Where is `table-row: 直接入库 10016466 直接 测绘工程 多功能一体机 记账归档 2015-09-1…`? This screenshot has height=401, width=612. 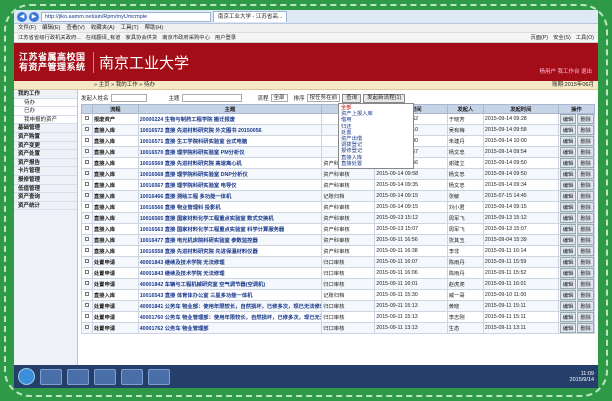
table-row: 直接入库 10016466 直接 测绘工程 多功能一体机 记账归档 2015-09-1… is located at coordinates (338, 196).